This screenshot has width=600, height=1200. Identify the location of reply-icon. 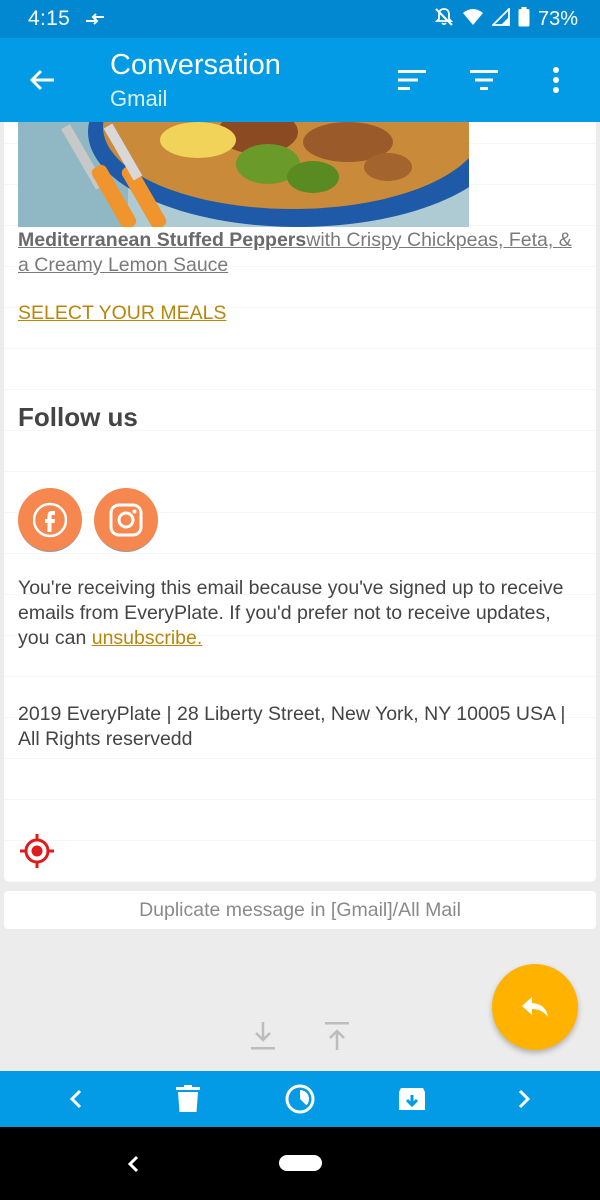
(535, 1007).